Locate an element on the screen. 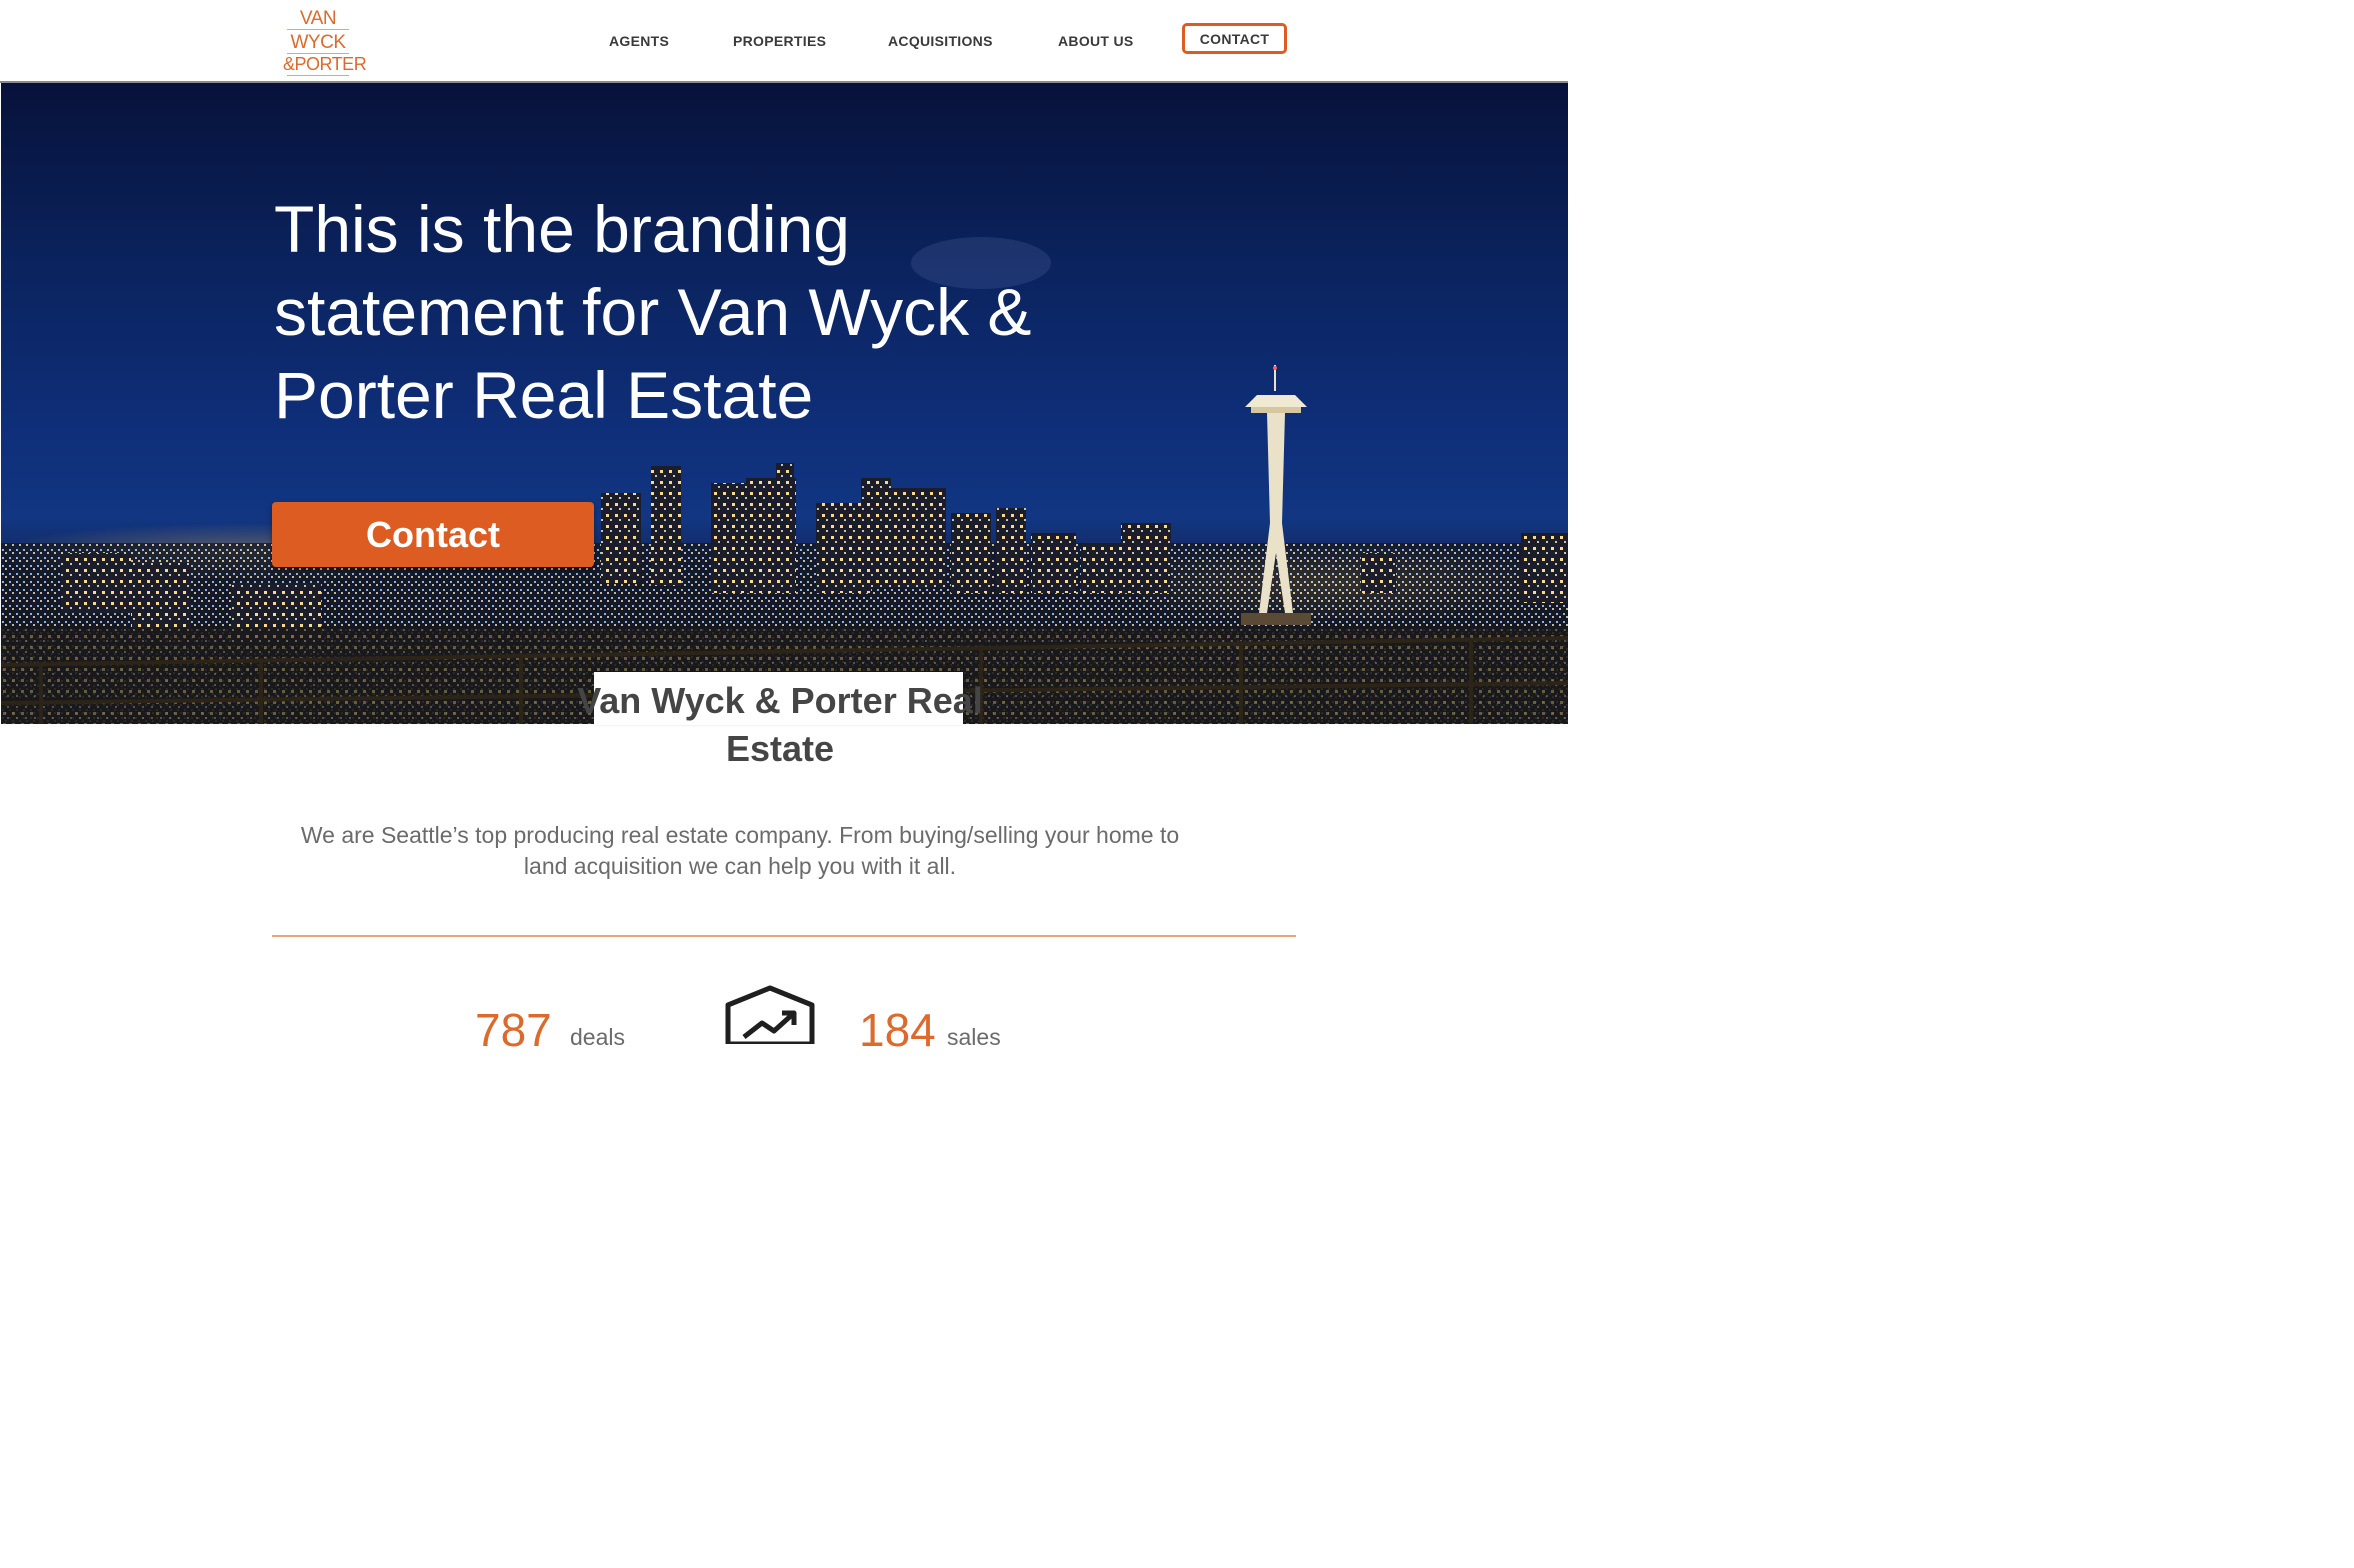 This screenshot has height=1568, width=2354. logo-line-1: VAN is located at coordinates (318, 18).